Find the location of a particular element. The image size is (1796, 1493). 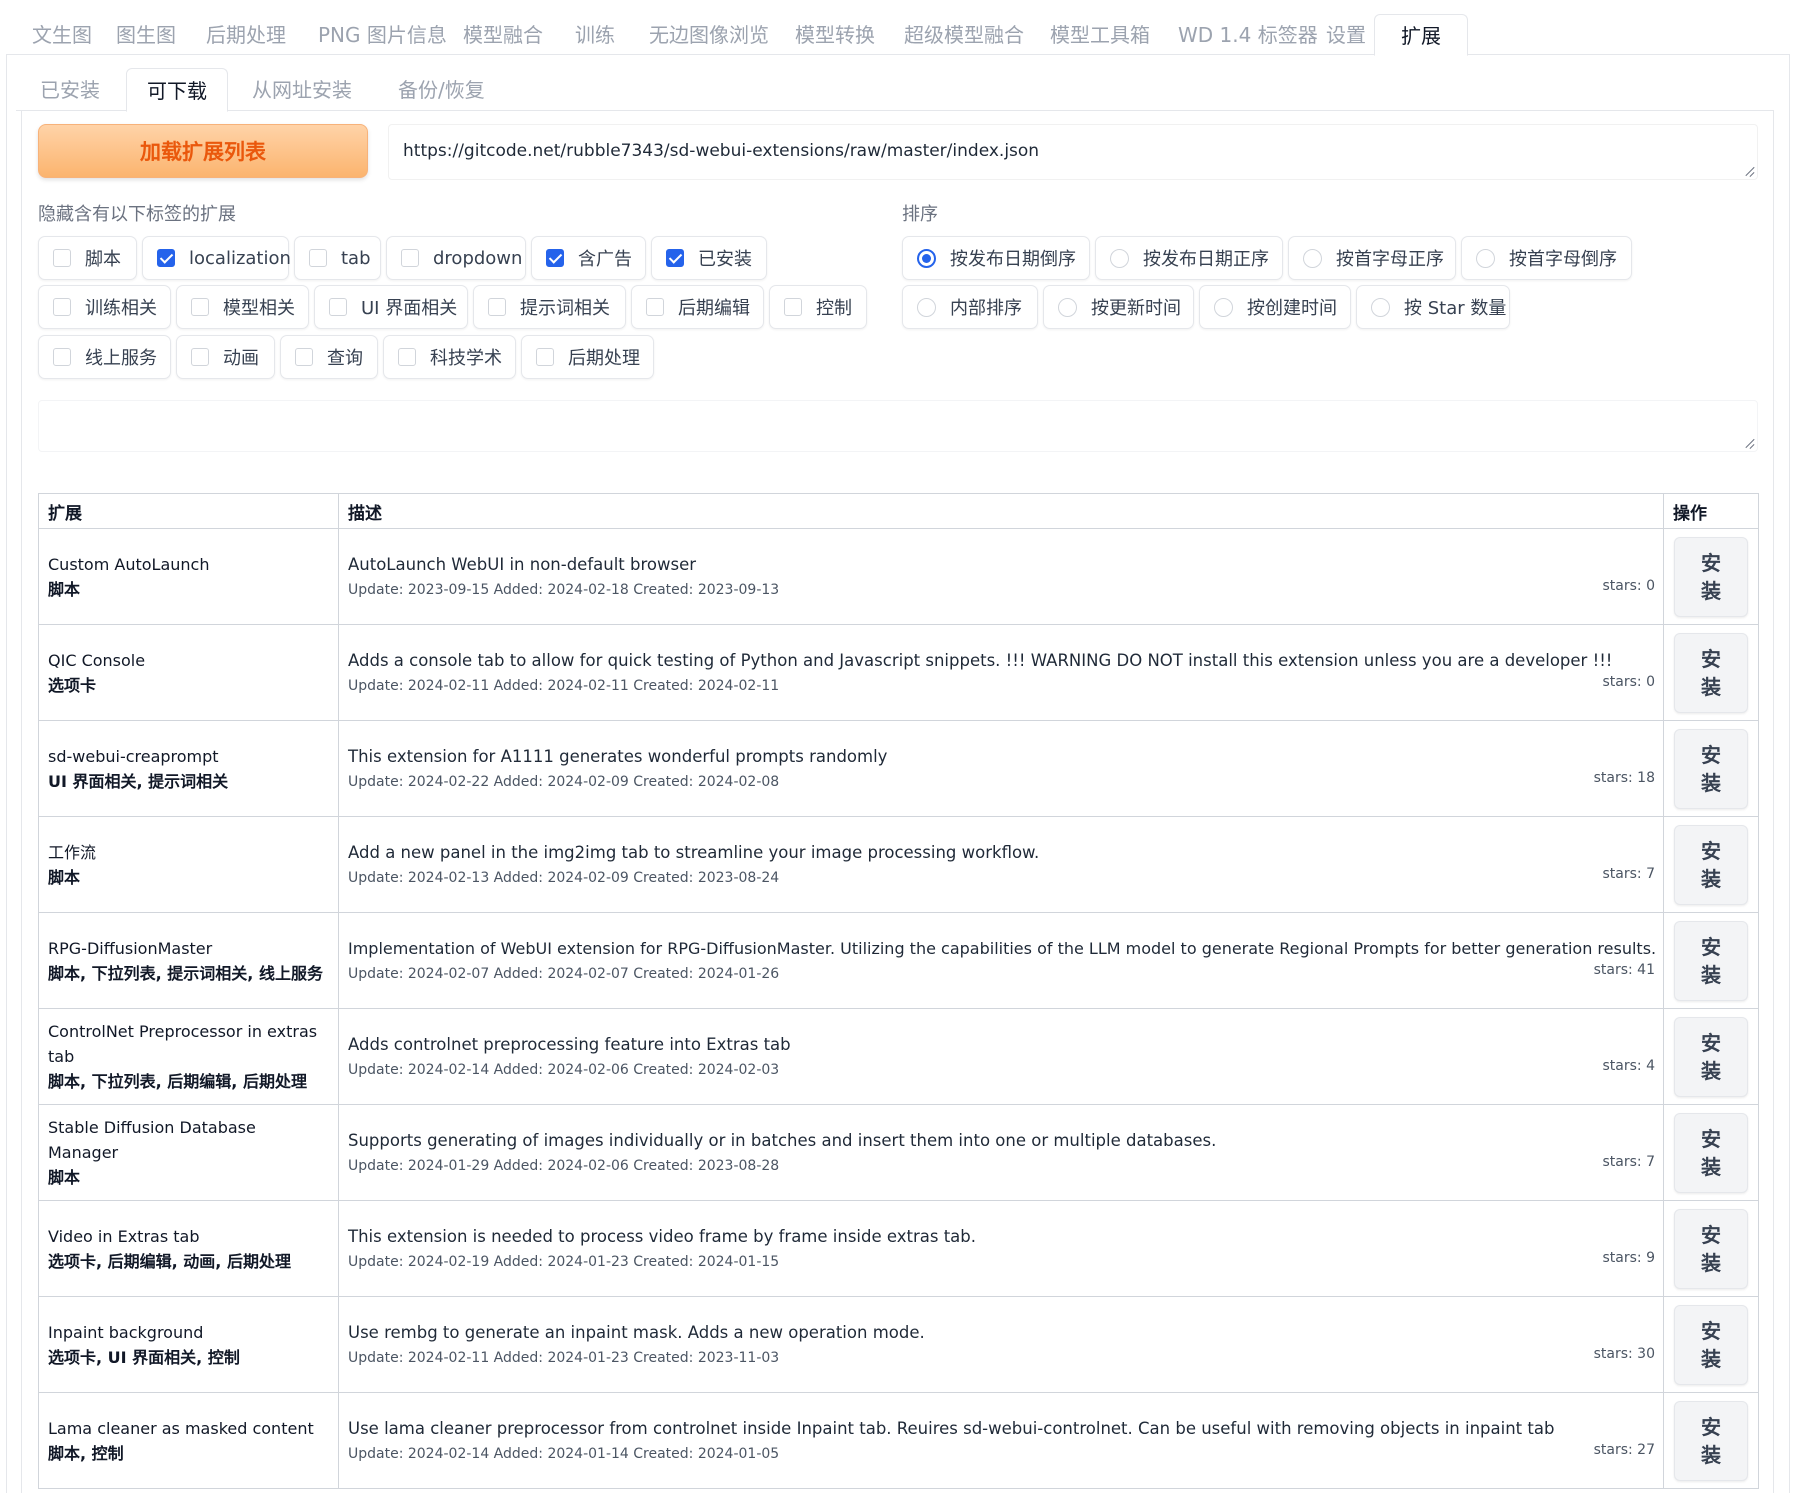

hide-tag-label: 查询 is located at coordinates (345, 358).